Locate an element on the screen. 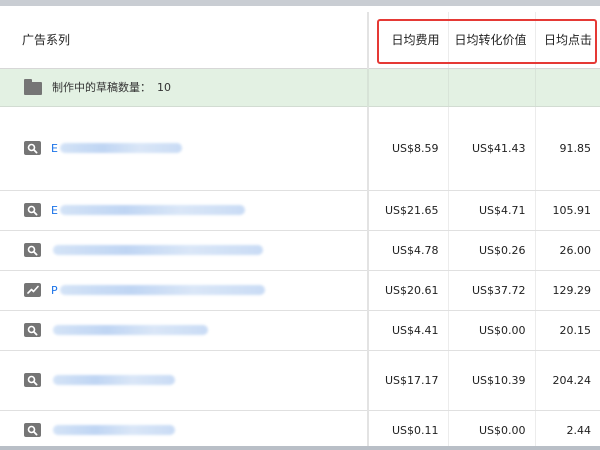  avg-conv-value-cell: US$10.39 is located at coordinates (491, 380).